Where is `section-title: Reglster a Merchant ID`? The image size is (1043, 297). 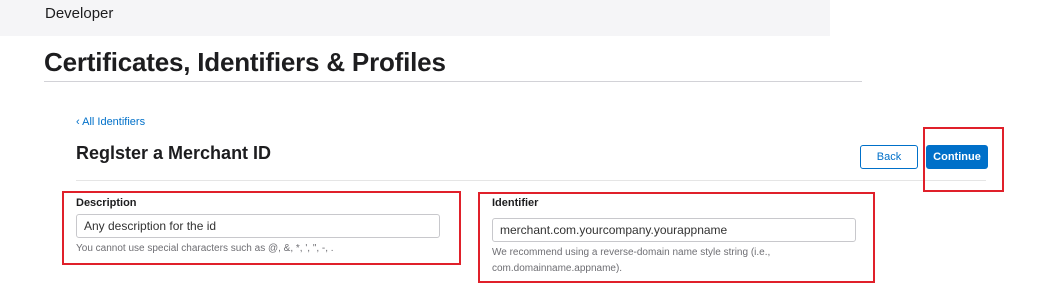 section-title: Reglster a Merchant ID is located at coordinates (174, 153).